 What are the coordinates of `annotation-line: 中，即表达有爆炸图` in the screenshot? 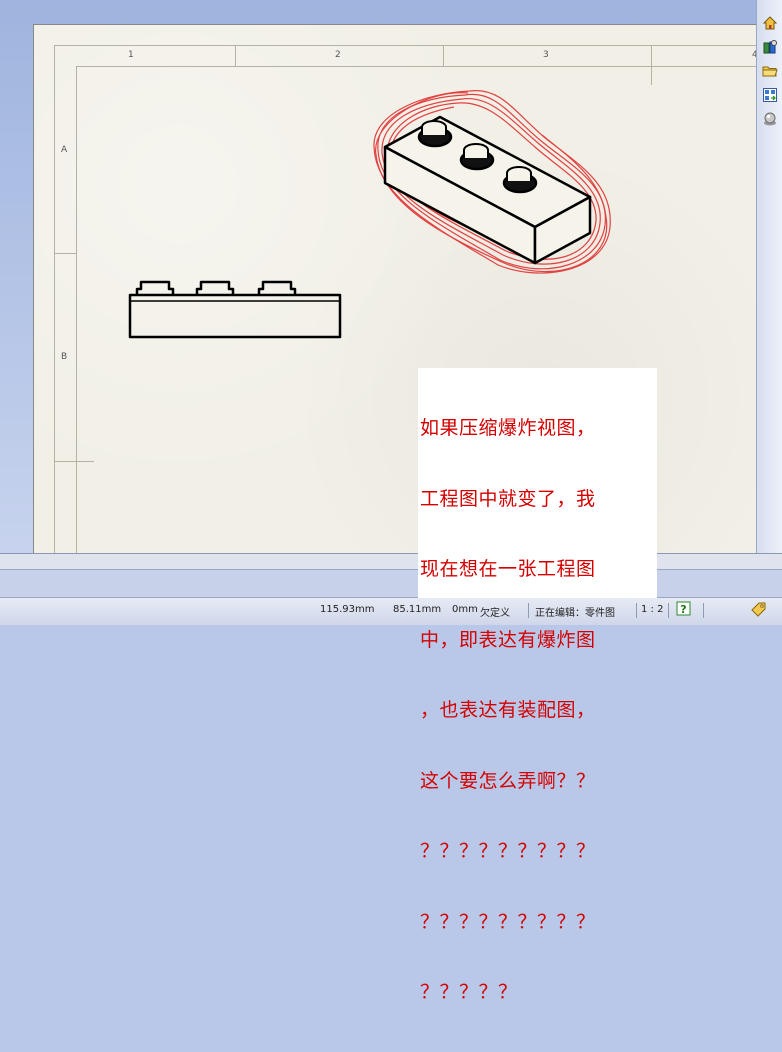 It's located at (508, 639).